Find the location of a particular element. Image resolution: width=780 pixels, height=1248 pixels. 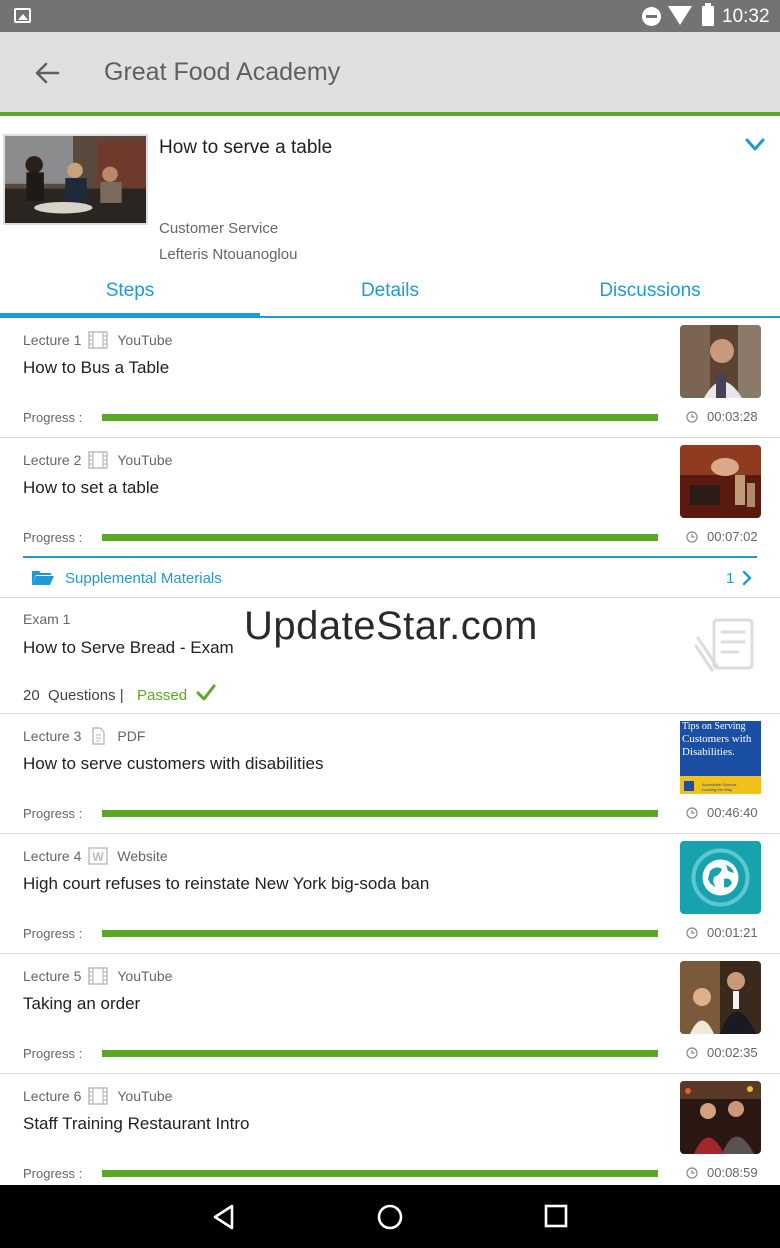

svg-text: W is located at coordinates (99, 857).